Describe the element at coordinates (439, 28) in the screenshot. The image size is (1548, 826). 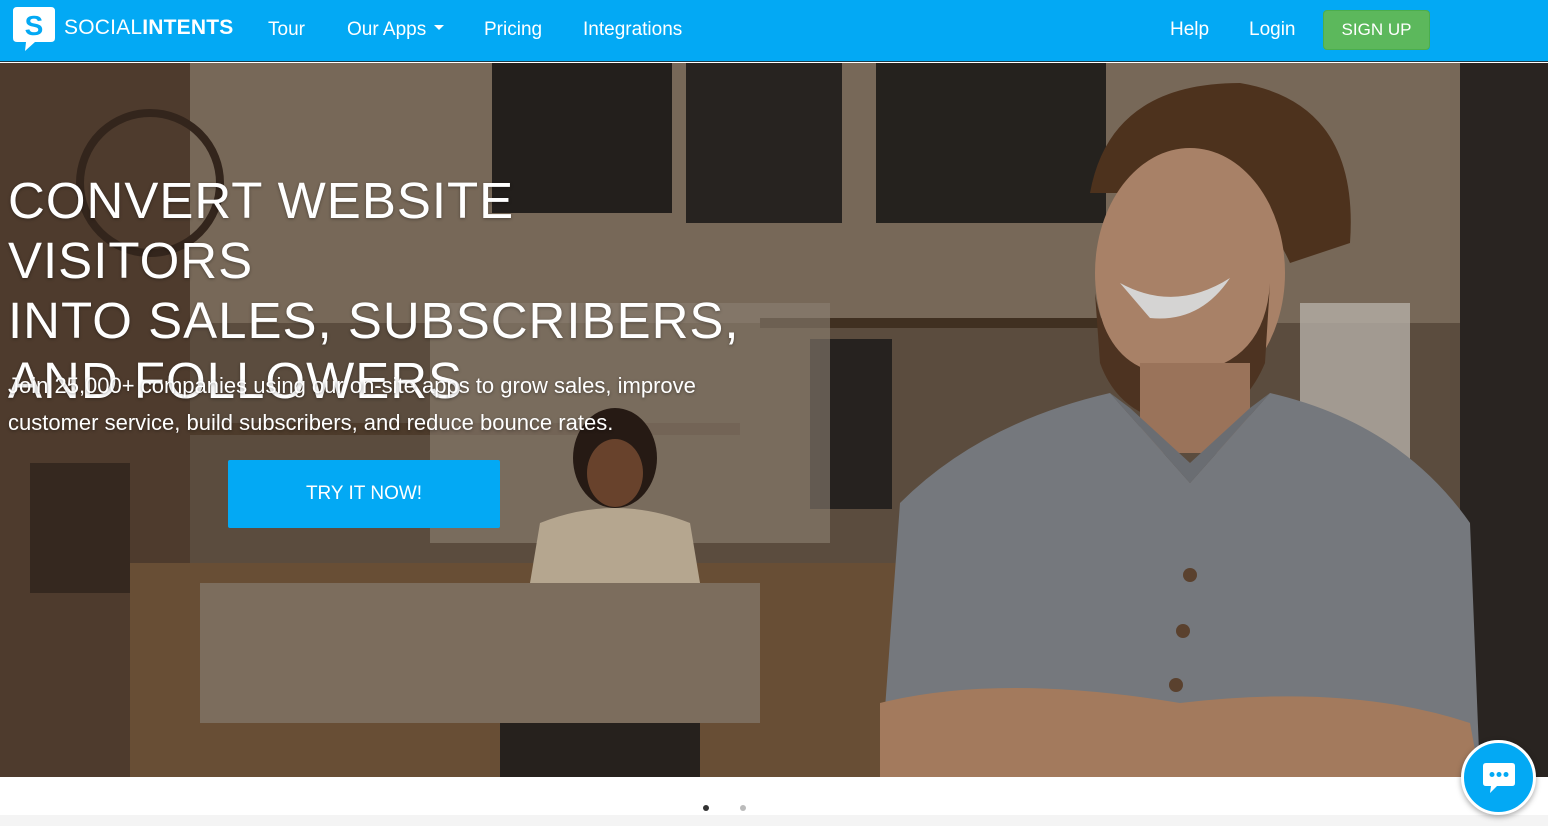
I see `caret-down-icon` at that location.